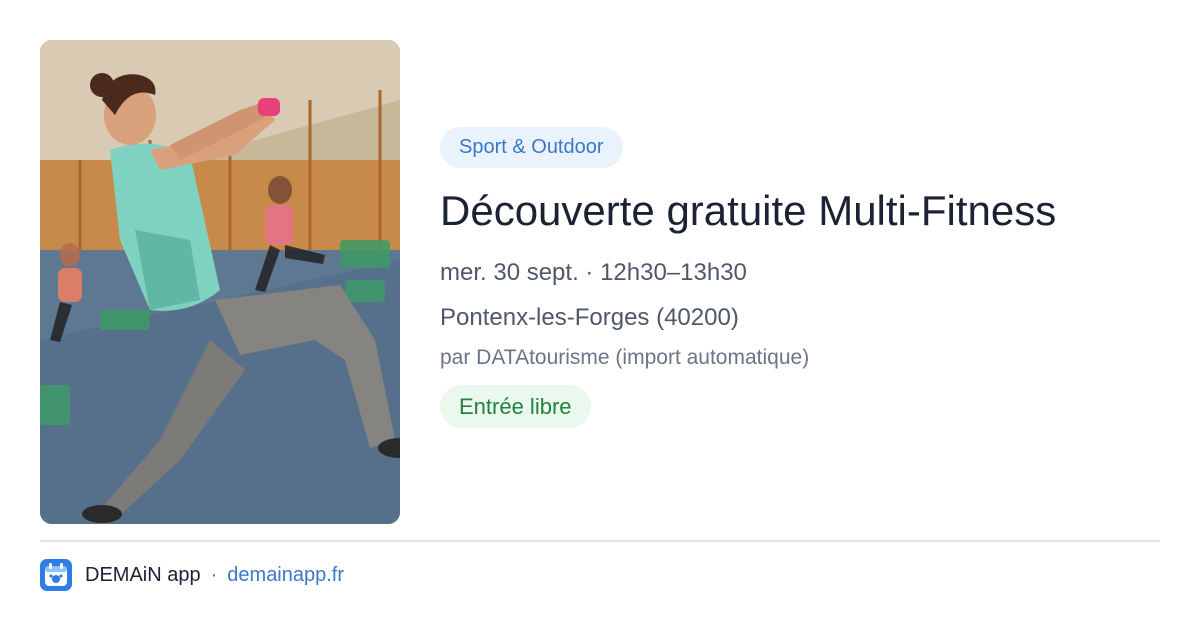 Image resolution: width=1200 pixels, height=630 pixels. What do you see at coordinates (285, 575) in the screenshot?
I see `app-domain-link: demainapp.fr` at bounding box center [285, 575].